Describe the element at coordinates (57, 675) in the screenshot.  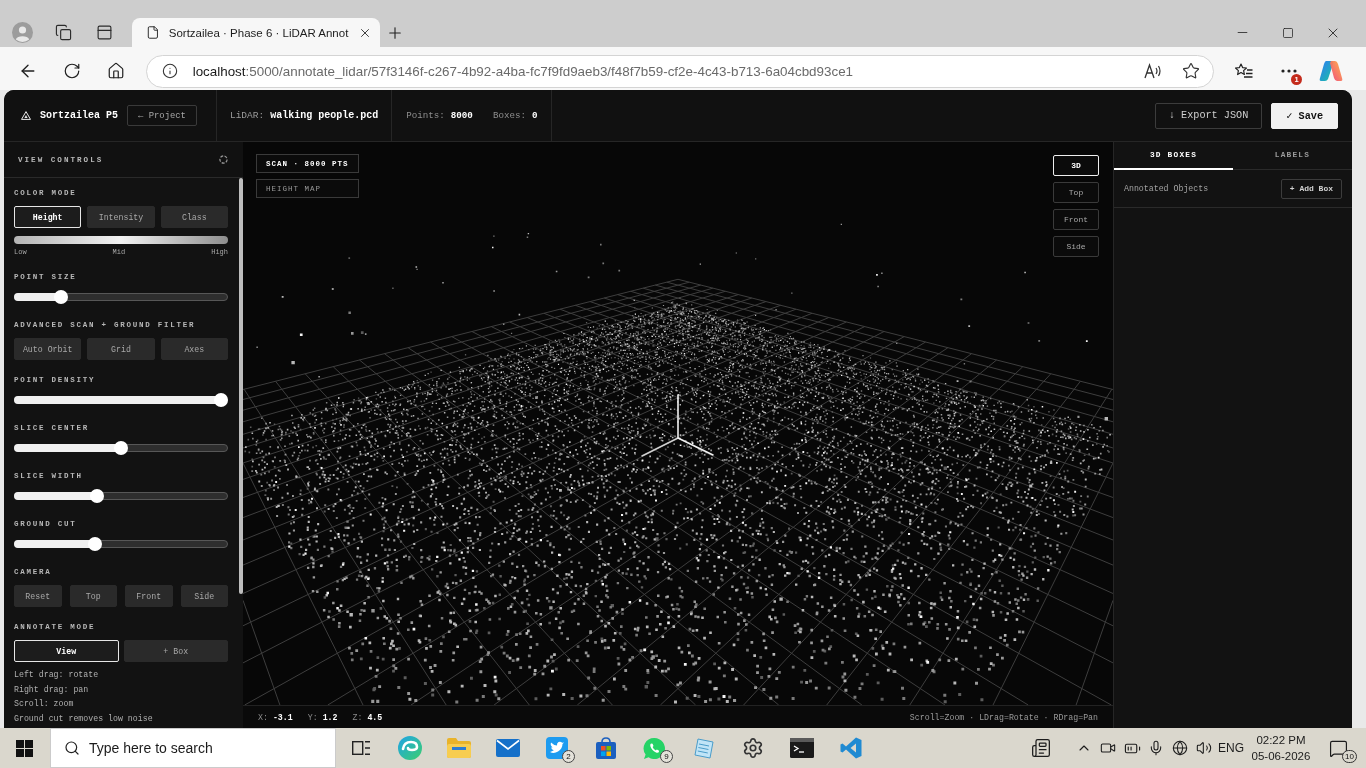
I see `help-text: Left drag: rotate` at that location.